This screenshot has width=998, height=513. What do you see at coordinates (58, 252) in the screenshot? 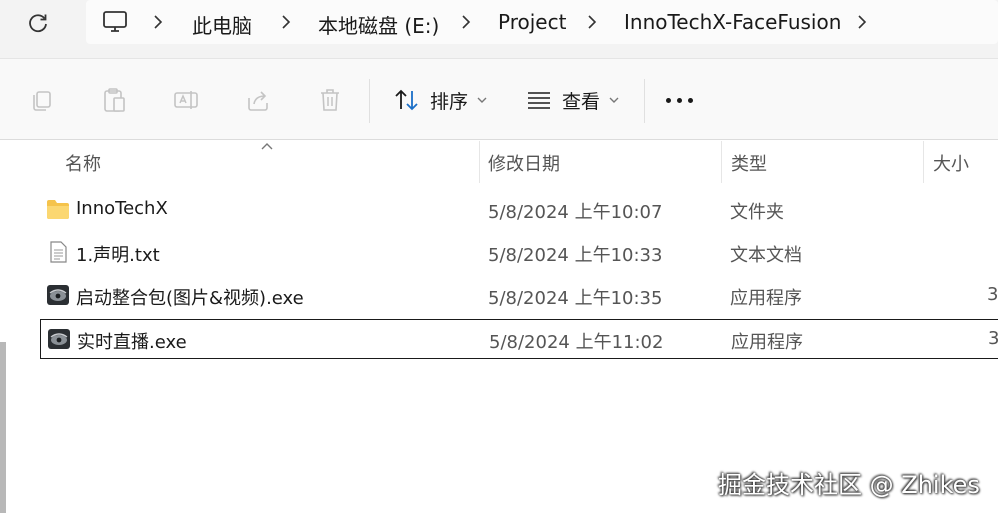
I see `text-file-icon` at bounding box center [58, 252].